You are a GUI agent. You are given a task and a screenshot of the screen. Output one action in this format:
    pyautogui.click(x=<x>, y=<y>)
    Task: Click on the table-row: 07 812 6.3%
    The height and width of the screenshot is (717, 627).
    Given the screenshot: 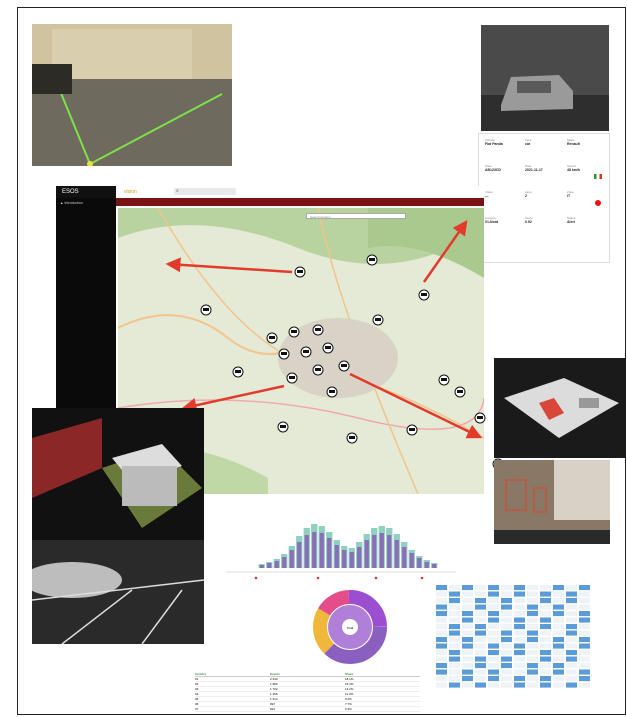 What is the action you would take?
    pyautogui.click(x=307, y=709)
    